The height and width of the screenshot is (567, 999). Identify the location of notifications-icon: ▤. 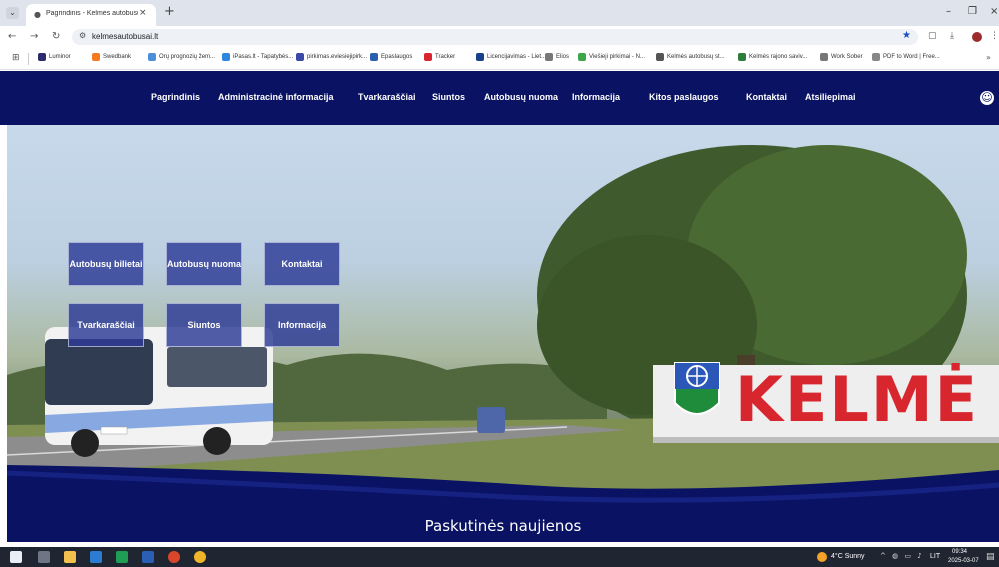
(990, 557).